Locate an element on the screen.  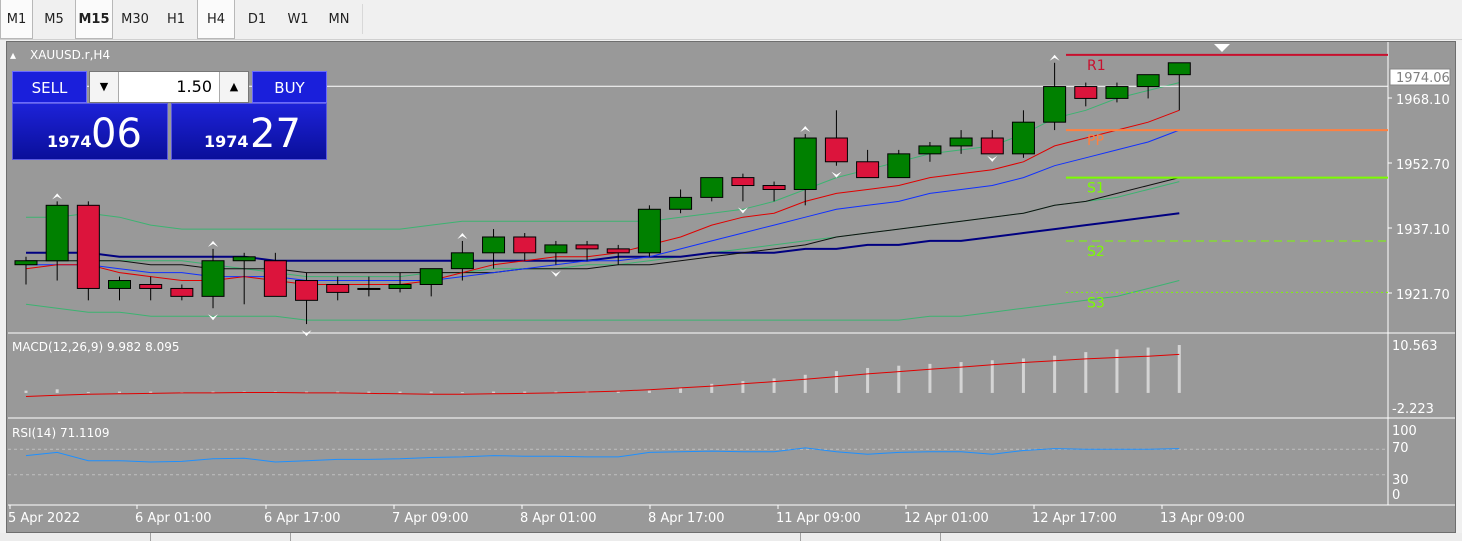
pivot-r1-label: R1 is located at coordinates (1096, 66).